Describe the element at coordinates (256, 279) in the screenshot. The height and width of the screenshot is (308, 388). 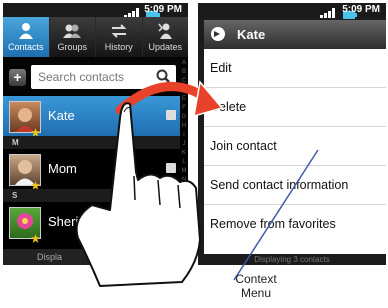
I see `callout-line-1: Context` at that location.